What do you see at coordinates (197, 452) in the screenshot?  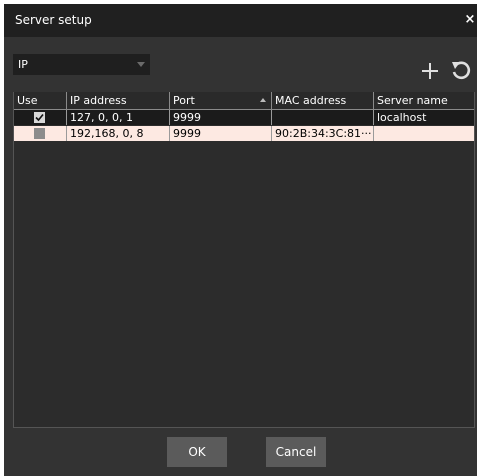 I see `ok-button: OK` at bounding box center [197, 452].